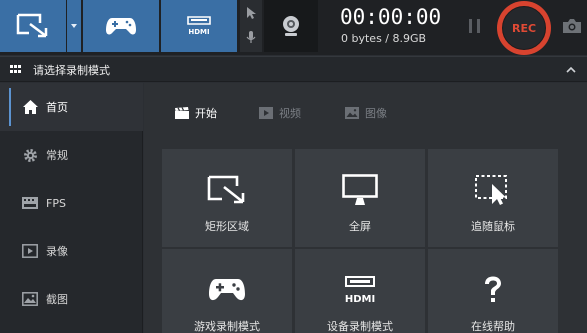  I want to click on cursor-source-icon, so click(251, 13).